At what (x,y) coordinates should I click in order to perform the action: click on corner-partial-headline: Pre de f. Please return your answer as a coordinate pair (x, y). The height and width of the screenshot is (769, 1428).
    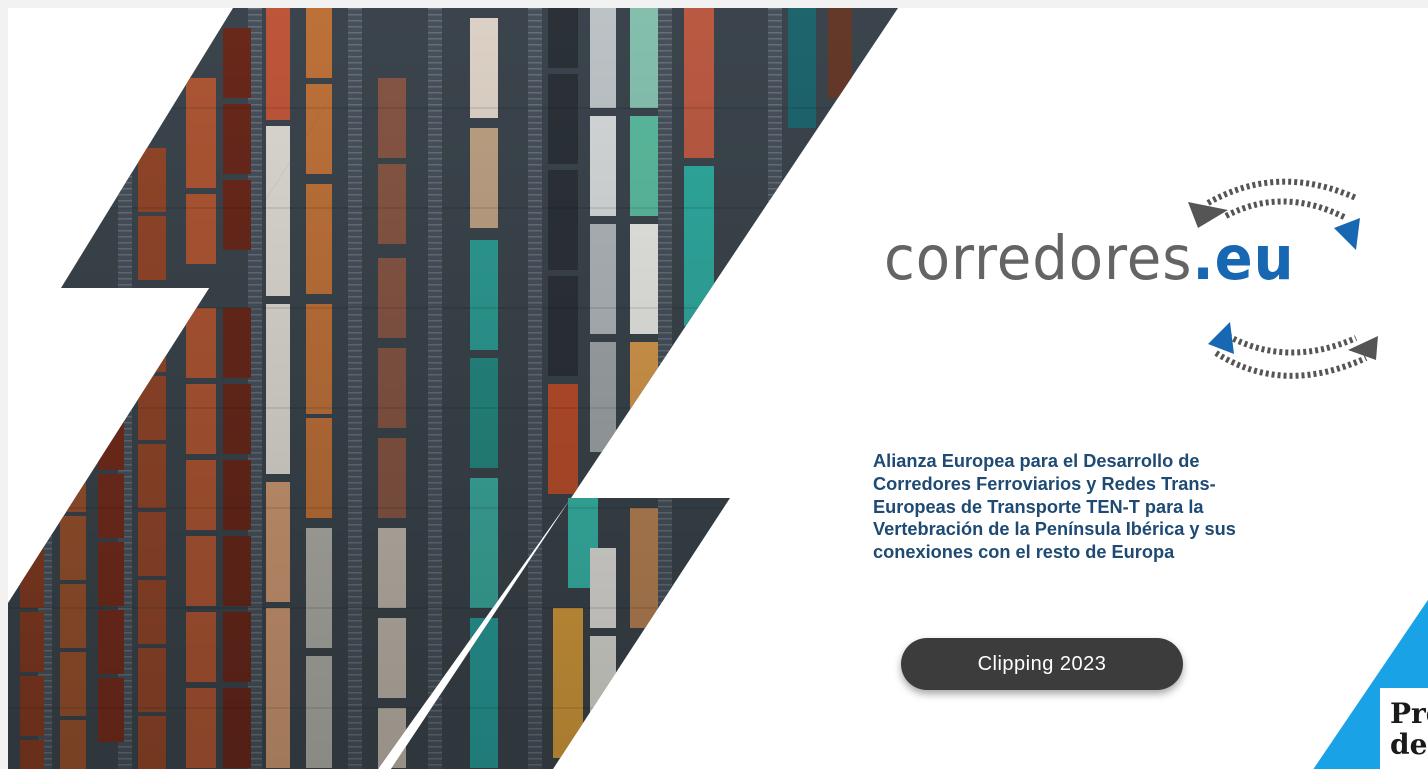
    Looking at the image, I should click on (1409, 729).